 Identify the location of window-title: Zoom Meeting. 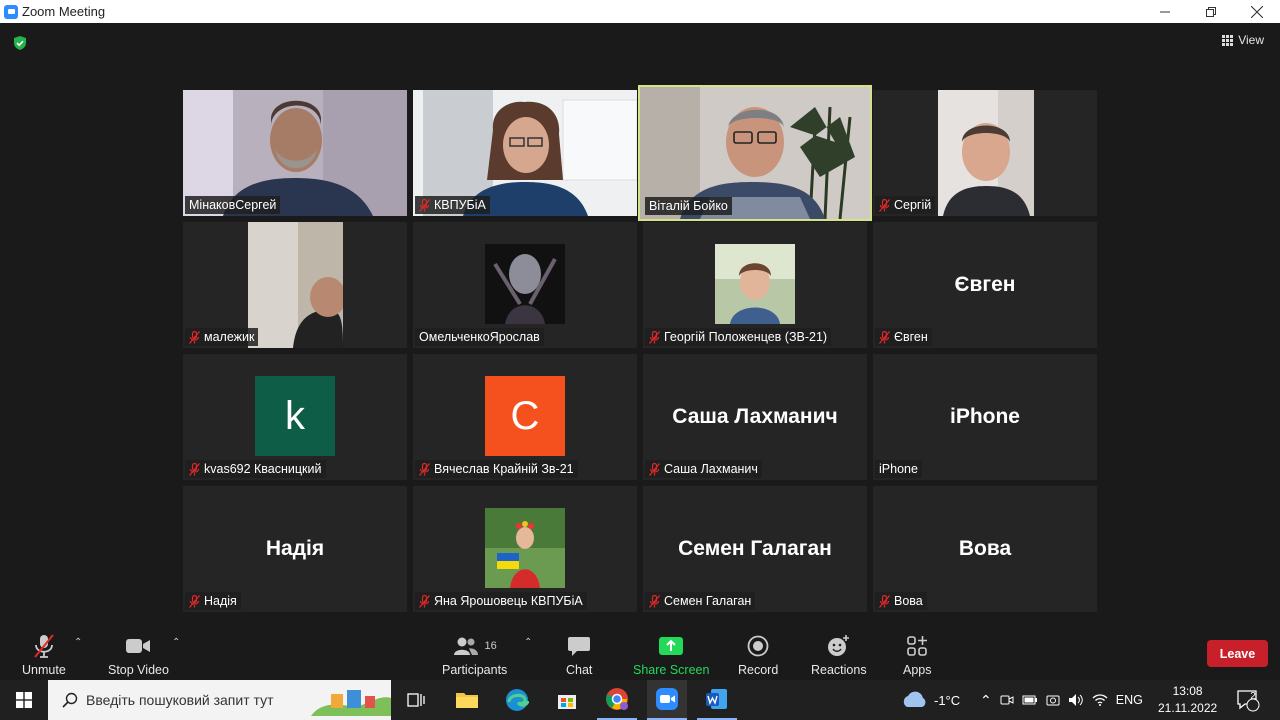
(64, 11).